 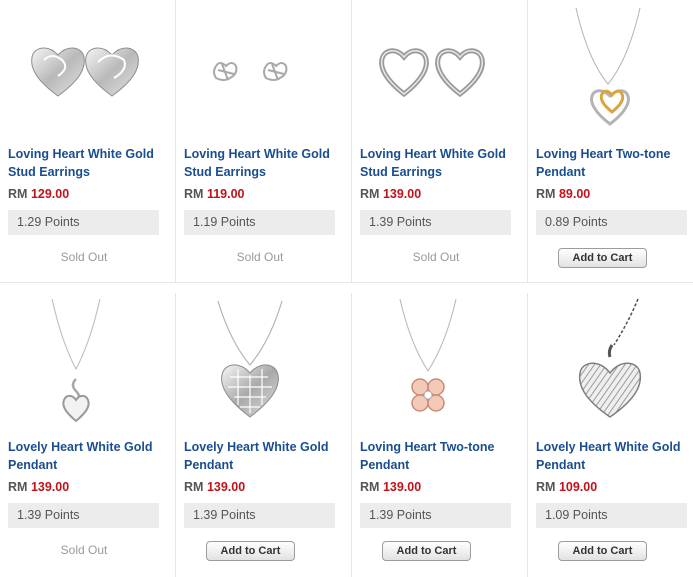 What do you see at coordinates (50, 194) in the screenshot?
I see `price-amount: 129.00` at bounding box center [50, 194].